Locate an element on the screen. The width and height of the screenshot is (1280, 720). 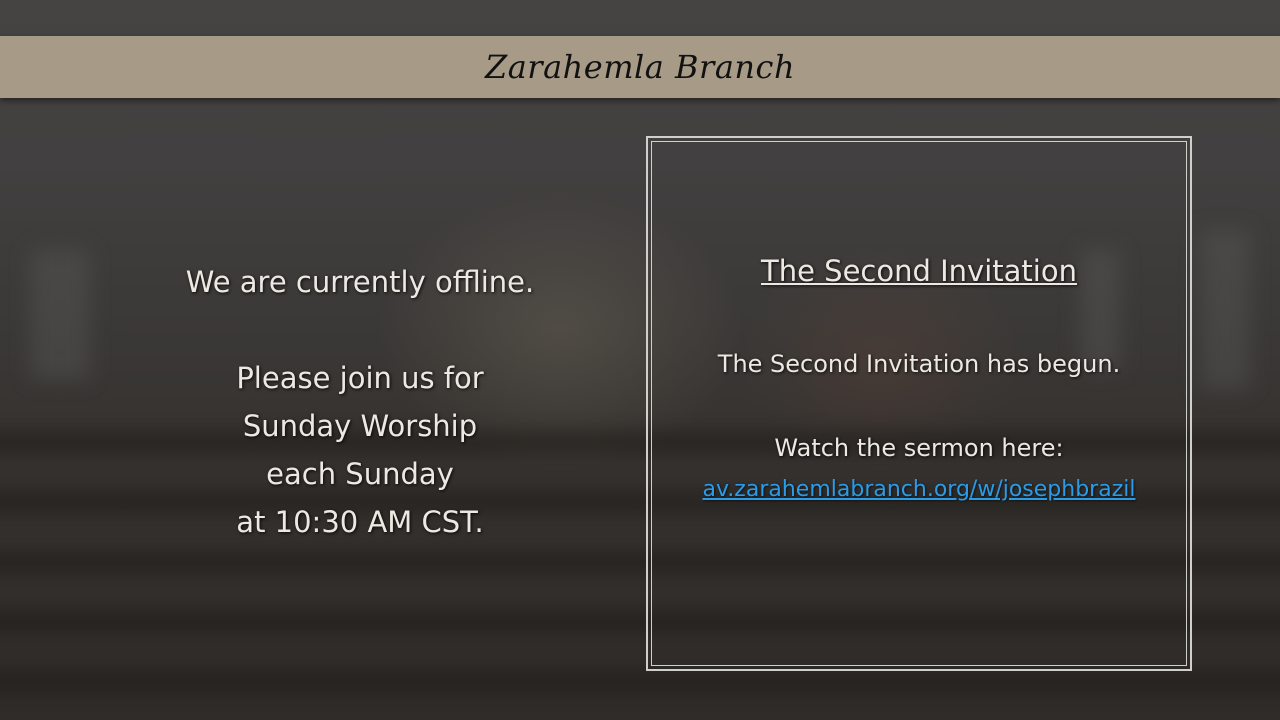
schedule-line: Sunday Worship is located at coordinates (360, 426).